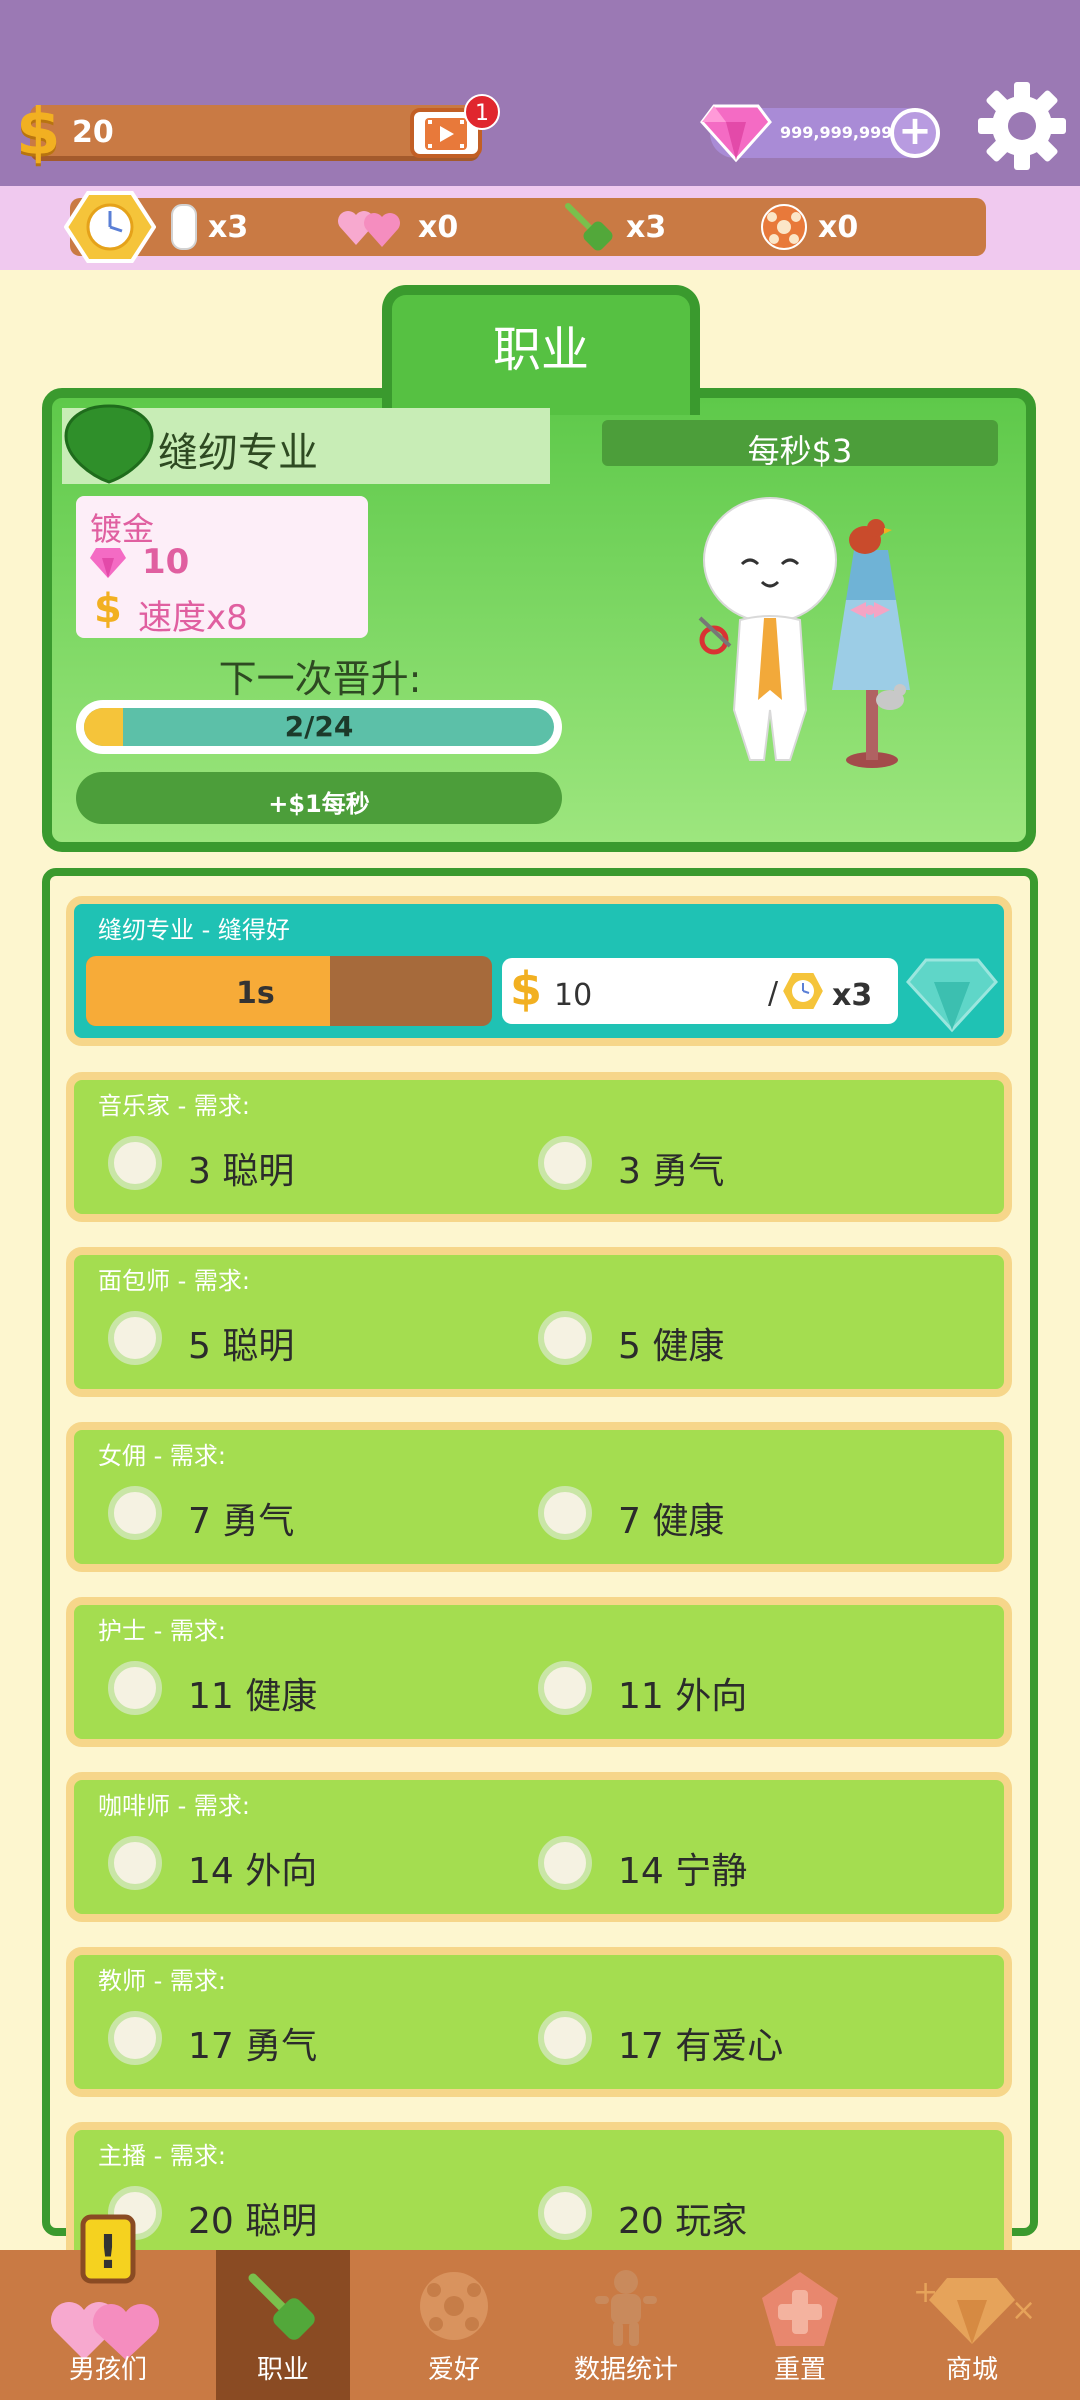  Describe the element at coordinates (238, 453) in the screenshot. I see `job-name: 缝纫专业` at that location.